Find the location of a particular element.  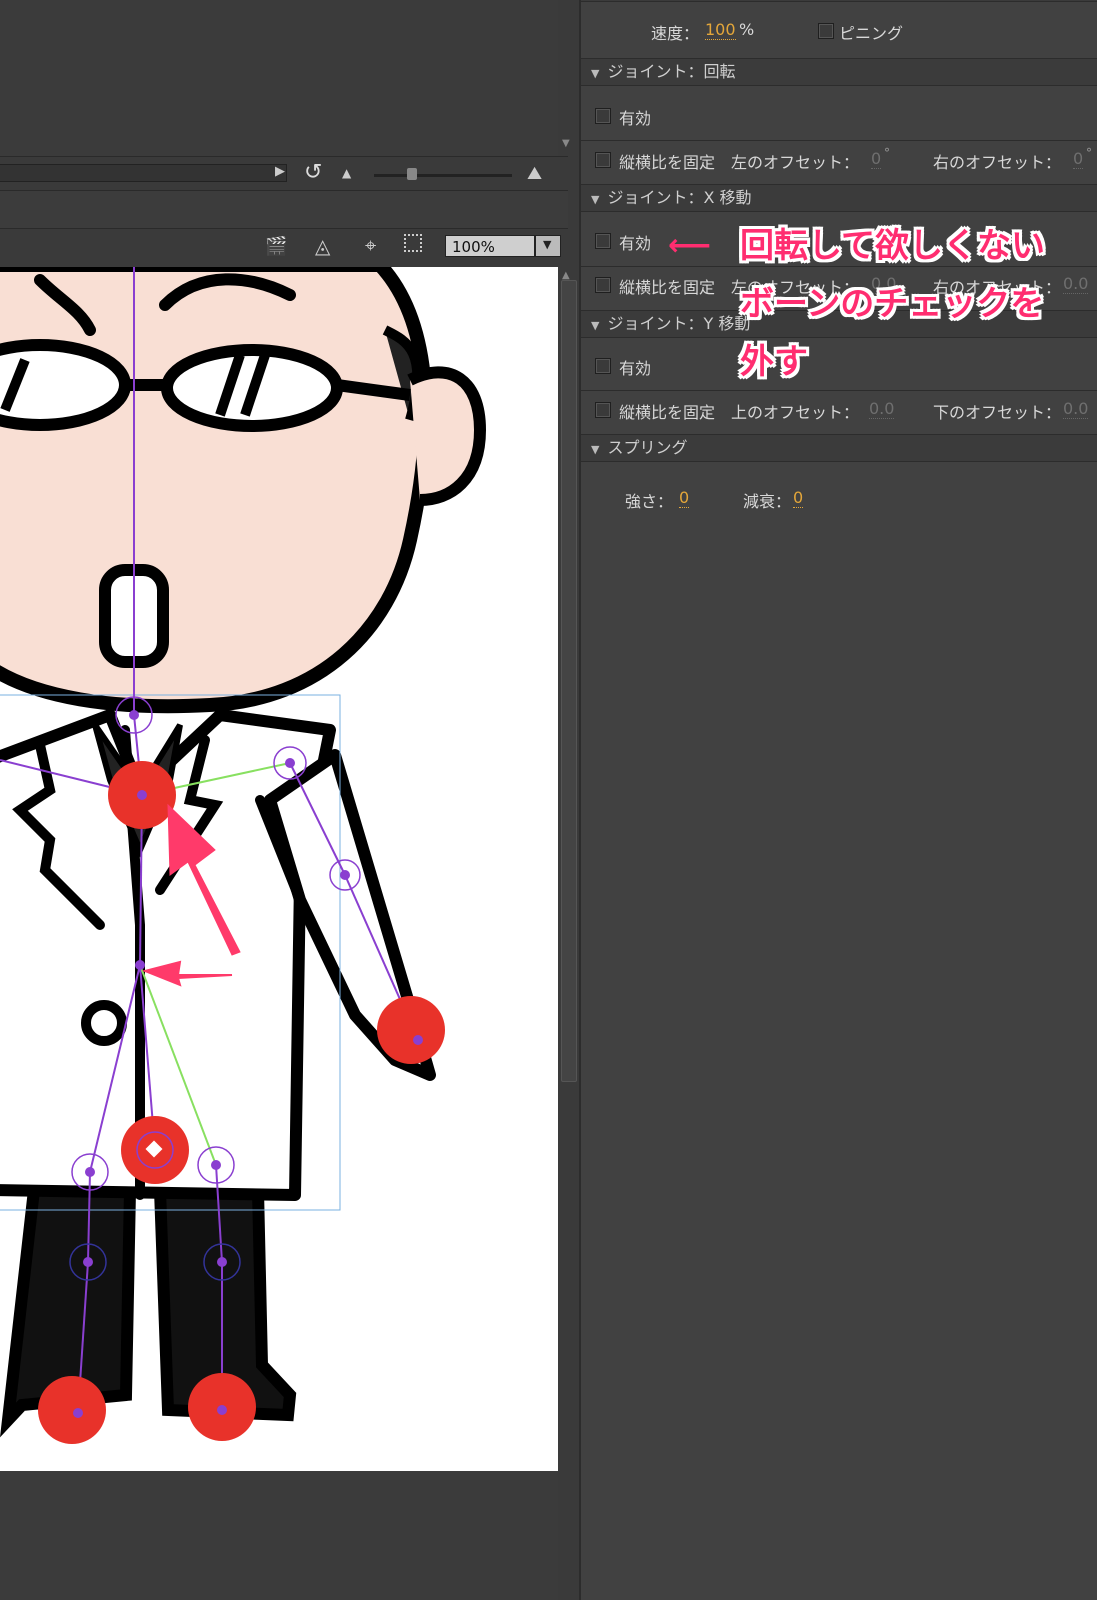

annotation-line-1: 回転して欲しくない is located at coordinates (892, 246).